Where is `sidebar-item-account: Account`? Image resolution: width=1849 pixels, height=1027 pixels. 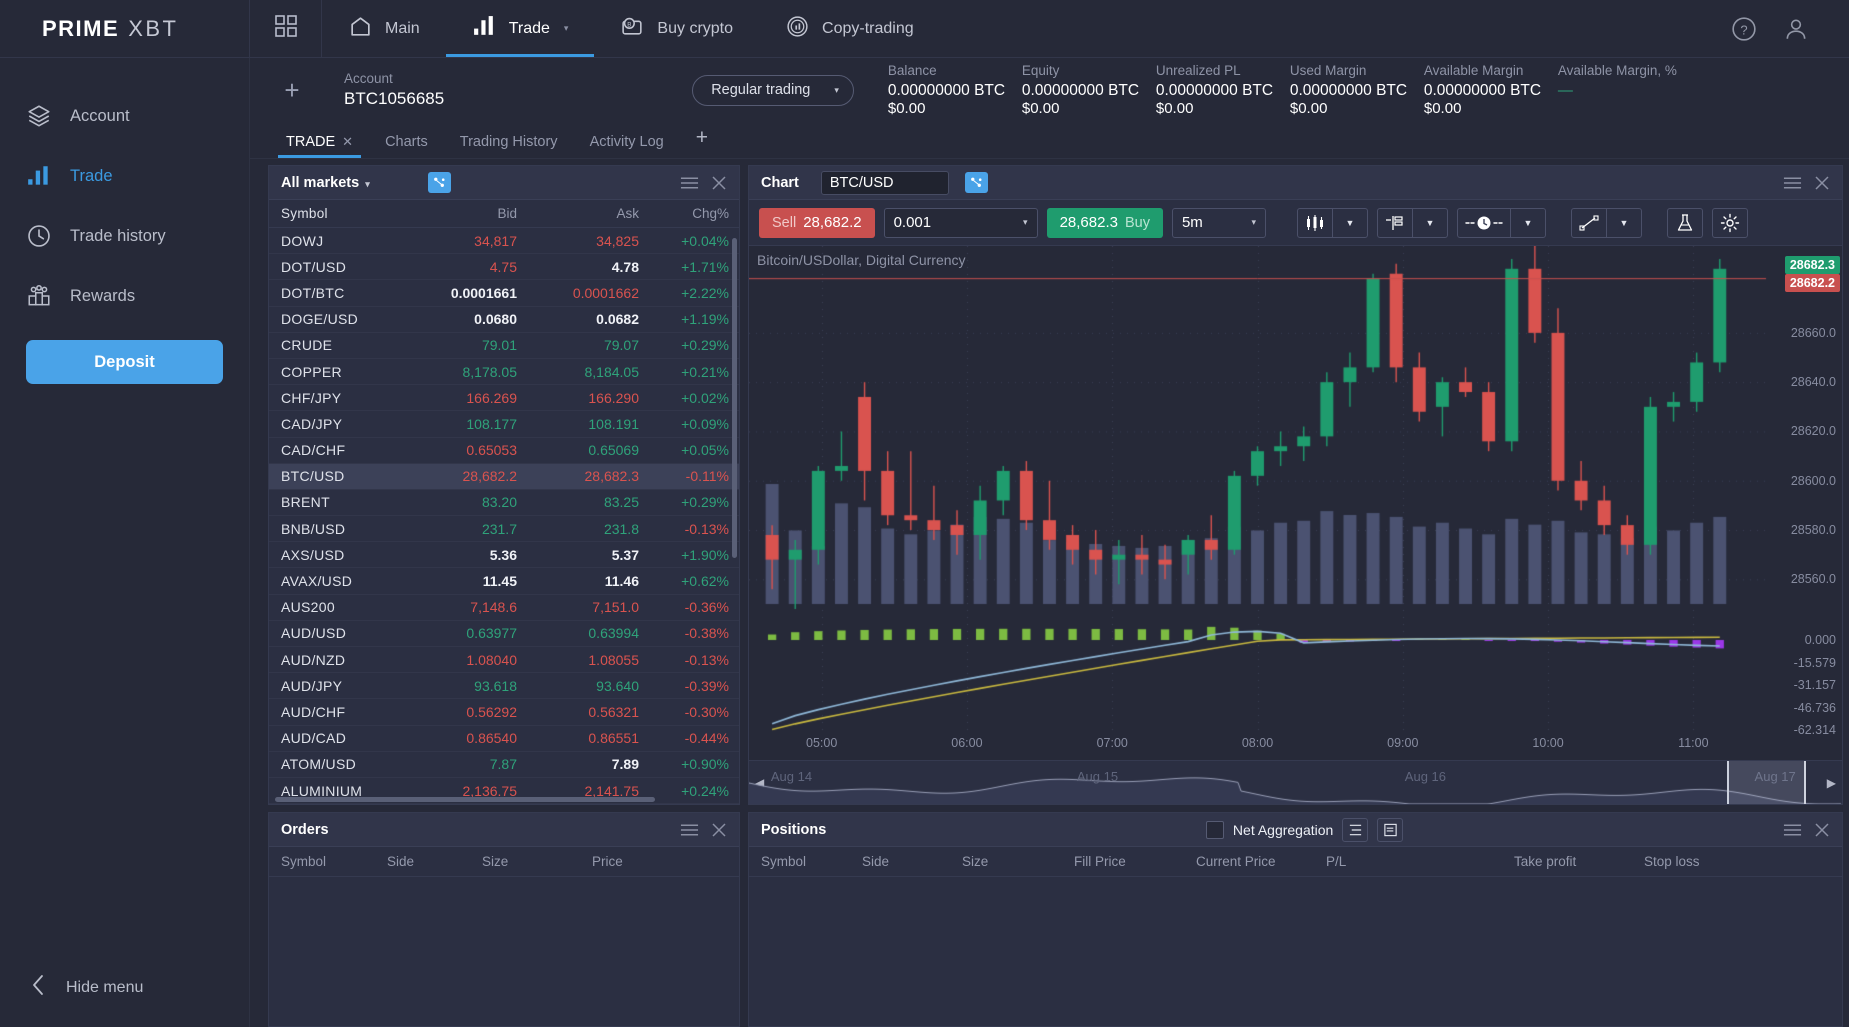 sidebar-item-account: Account is located at coordinates (124, 116).